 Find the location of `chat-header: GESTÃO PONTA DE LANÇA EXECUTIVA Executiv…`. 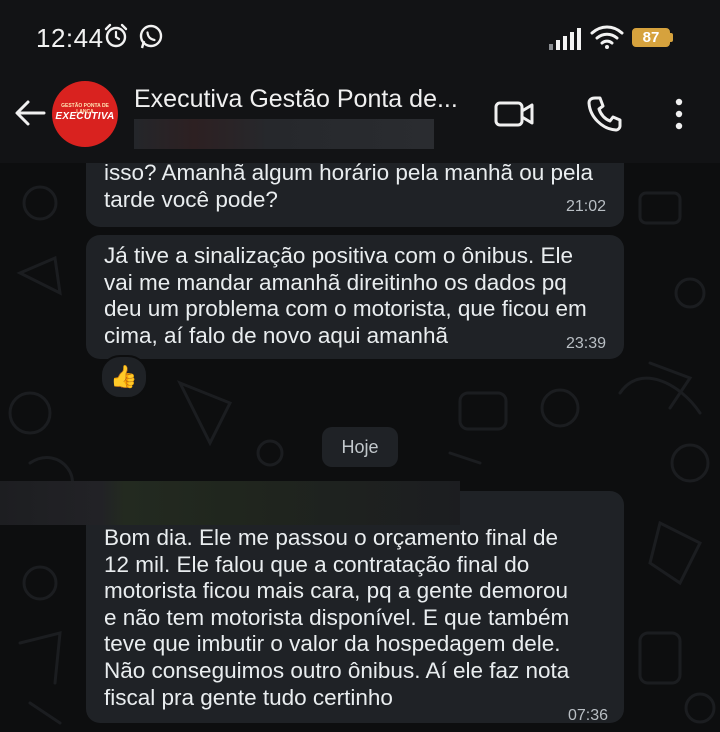

chat-header: GESTÃO PONTA DE LANÇA EXECUTIVA Executiv… is located at coordinates (360, 119).